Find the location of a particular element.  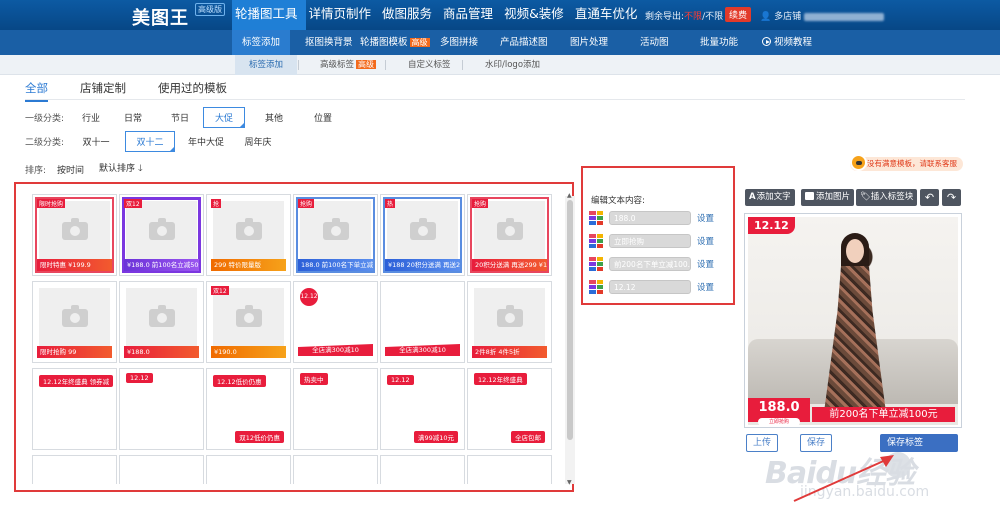

template-card: 抢 299 特价限量版 is located at coordinates (248, 235).